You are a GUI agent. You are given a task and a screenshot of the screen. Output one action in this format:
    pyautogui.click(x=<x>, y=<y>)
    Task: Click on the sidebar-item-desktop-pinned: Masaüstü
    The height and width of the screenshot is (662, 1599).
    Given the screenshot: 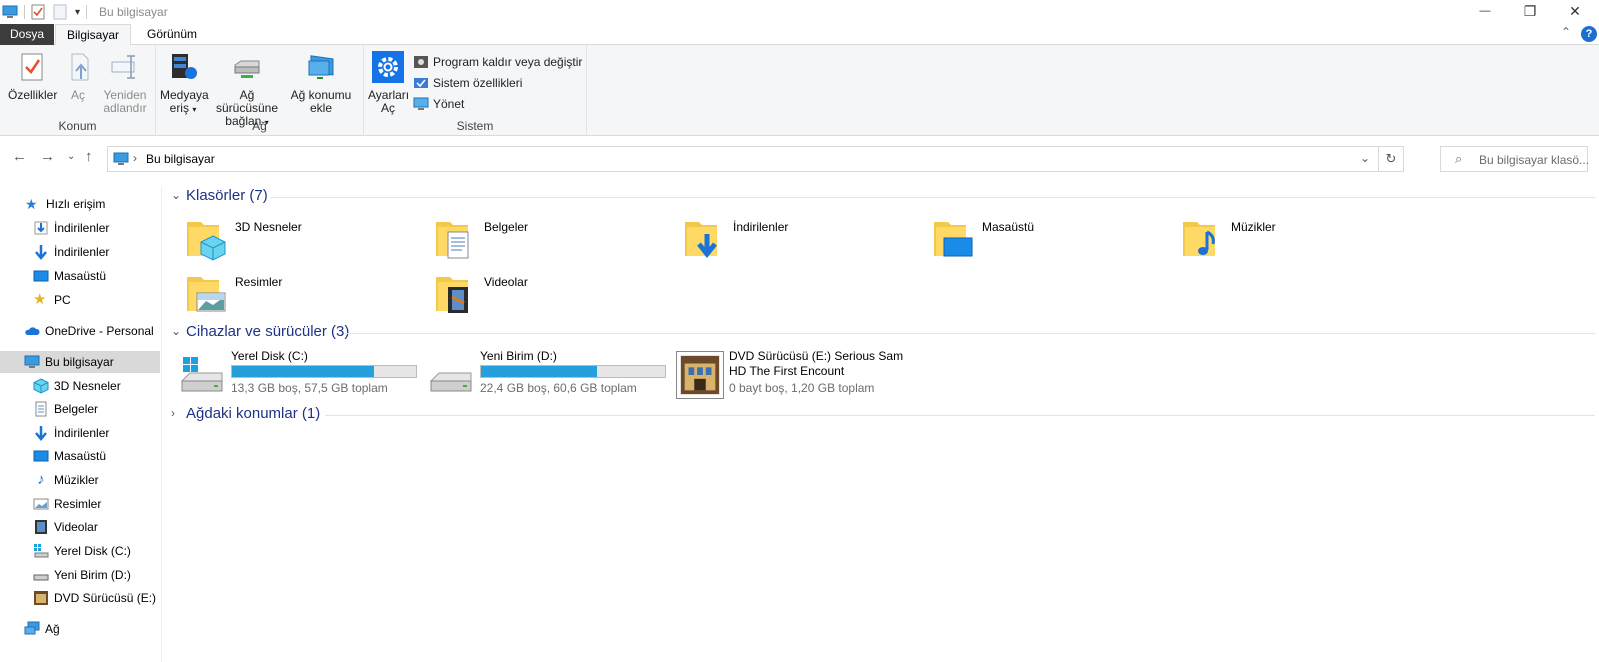 What is the action you would take?
    pyautogui.click(x=80, y=276)
    